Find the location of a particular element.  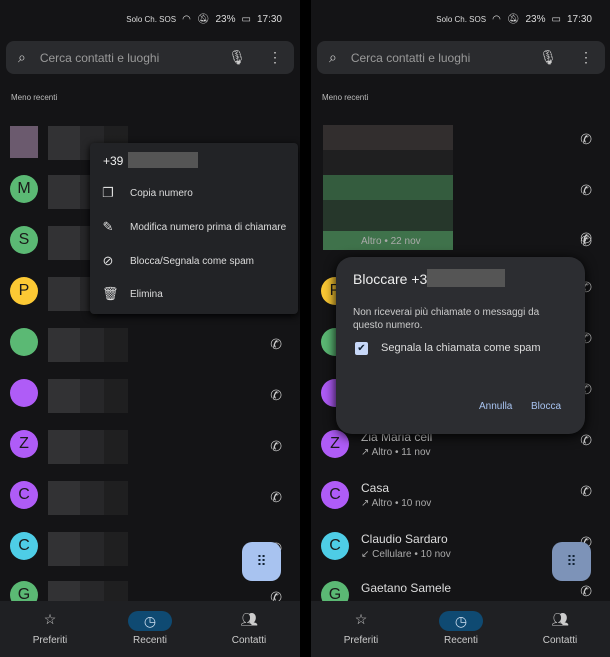

nav-label: Preferiti is located at coordinates (361, 640).